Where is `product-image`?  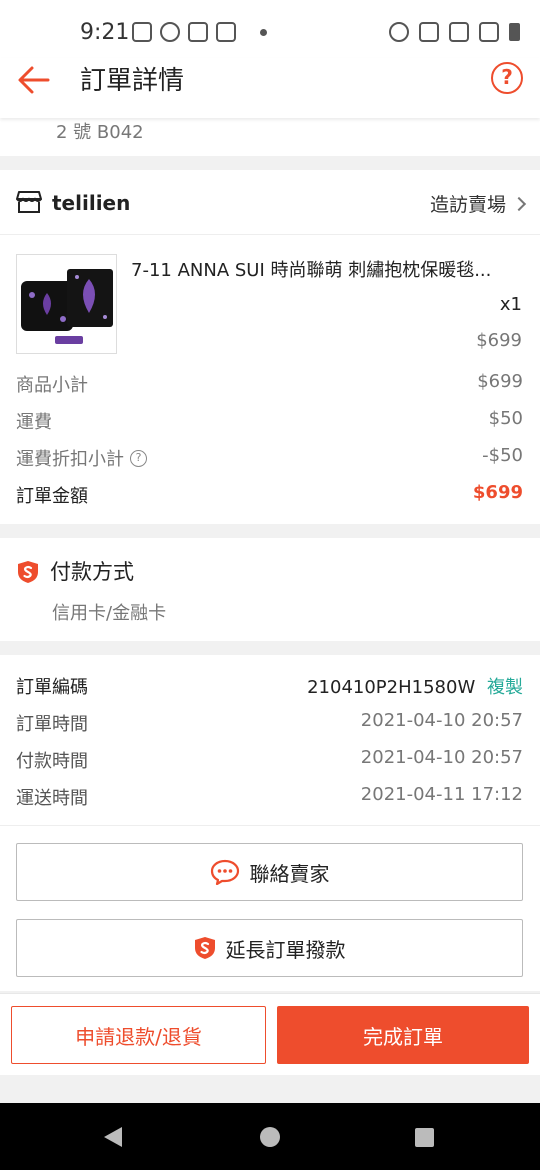 product-image is located at coordinates (66, 304).